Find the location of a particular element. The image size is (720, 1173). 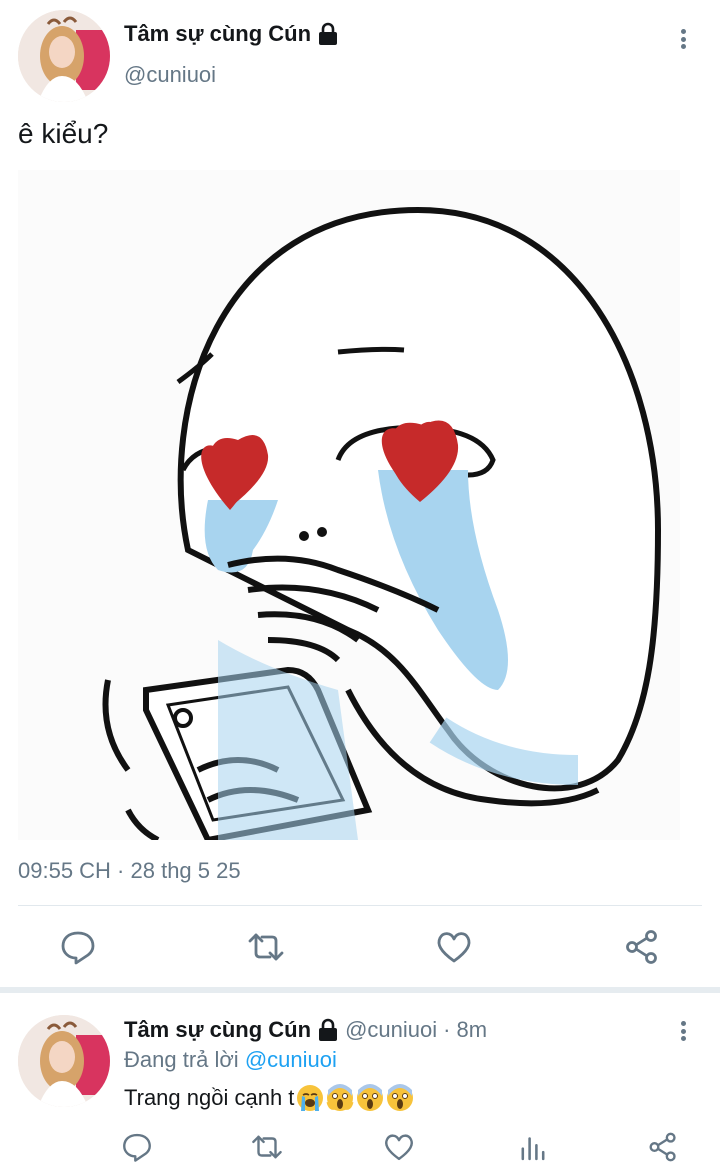

section-divider is located at coordinates (360, 990).